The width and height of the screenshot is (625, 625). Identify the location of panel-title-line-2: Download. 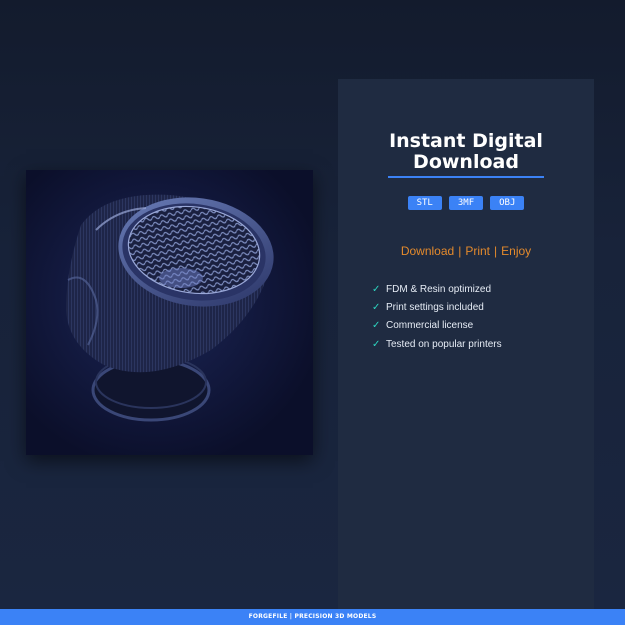
(466, 162).